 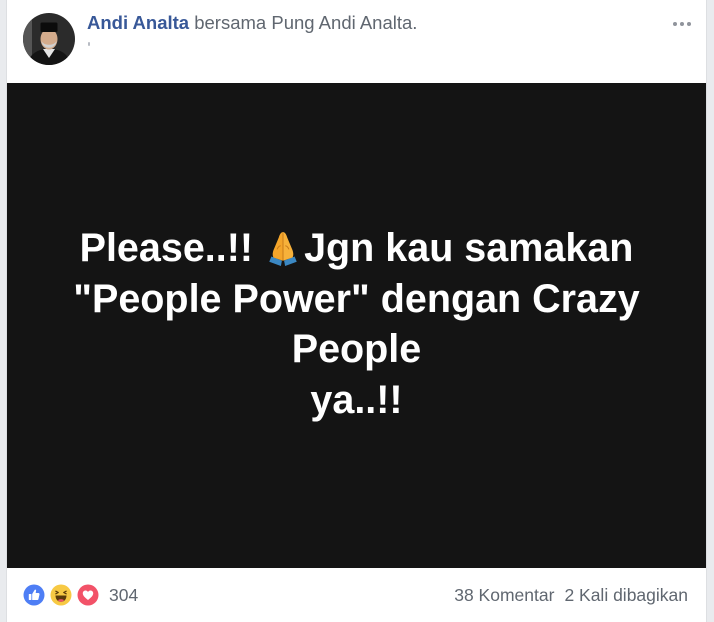 I want to click on like-reaction-icon, so click(x=34, y=595).